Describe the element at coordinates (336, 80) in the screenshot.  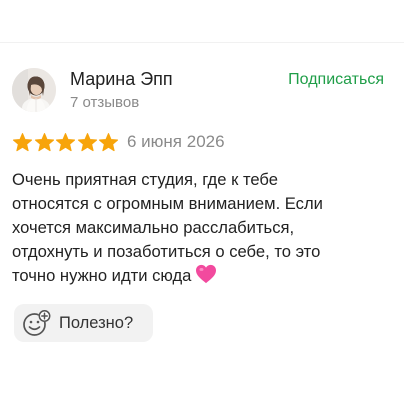
I see `subscribe-button: Подписаться` at that location.